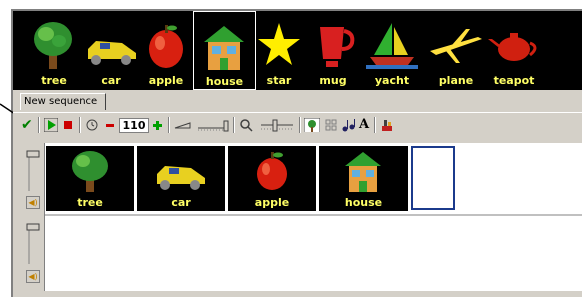 The height and width of the screenshot is (297, 582). What do you see at coordinates (392, 80) in the screenshot?
I see `palette-item-label: yacht` at bounding box center [392, 80].